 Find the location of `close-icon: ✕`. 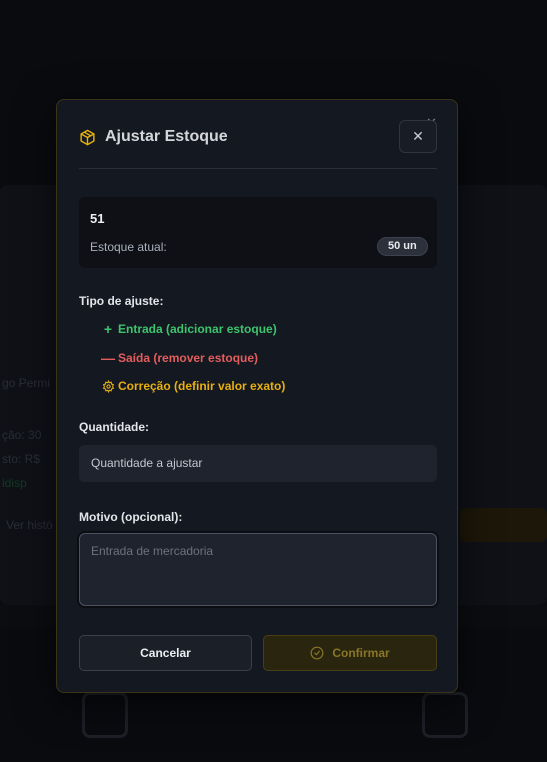

close-icon: ✕ is located at coordinates (418, 136).